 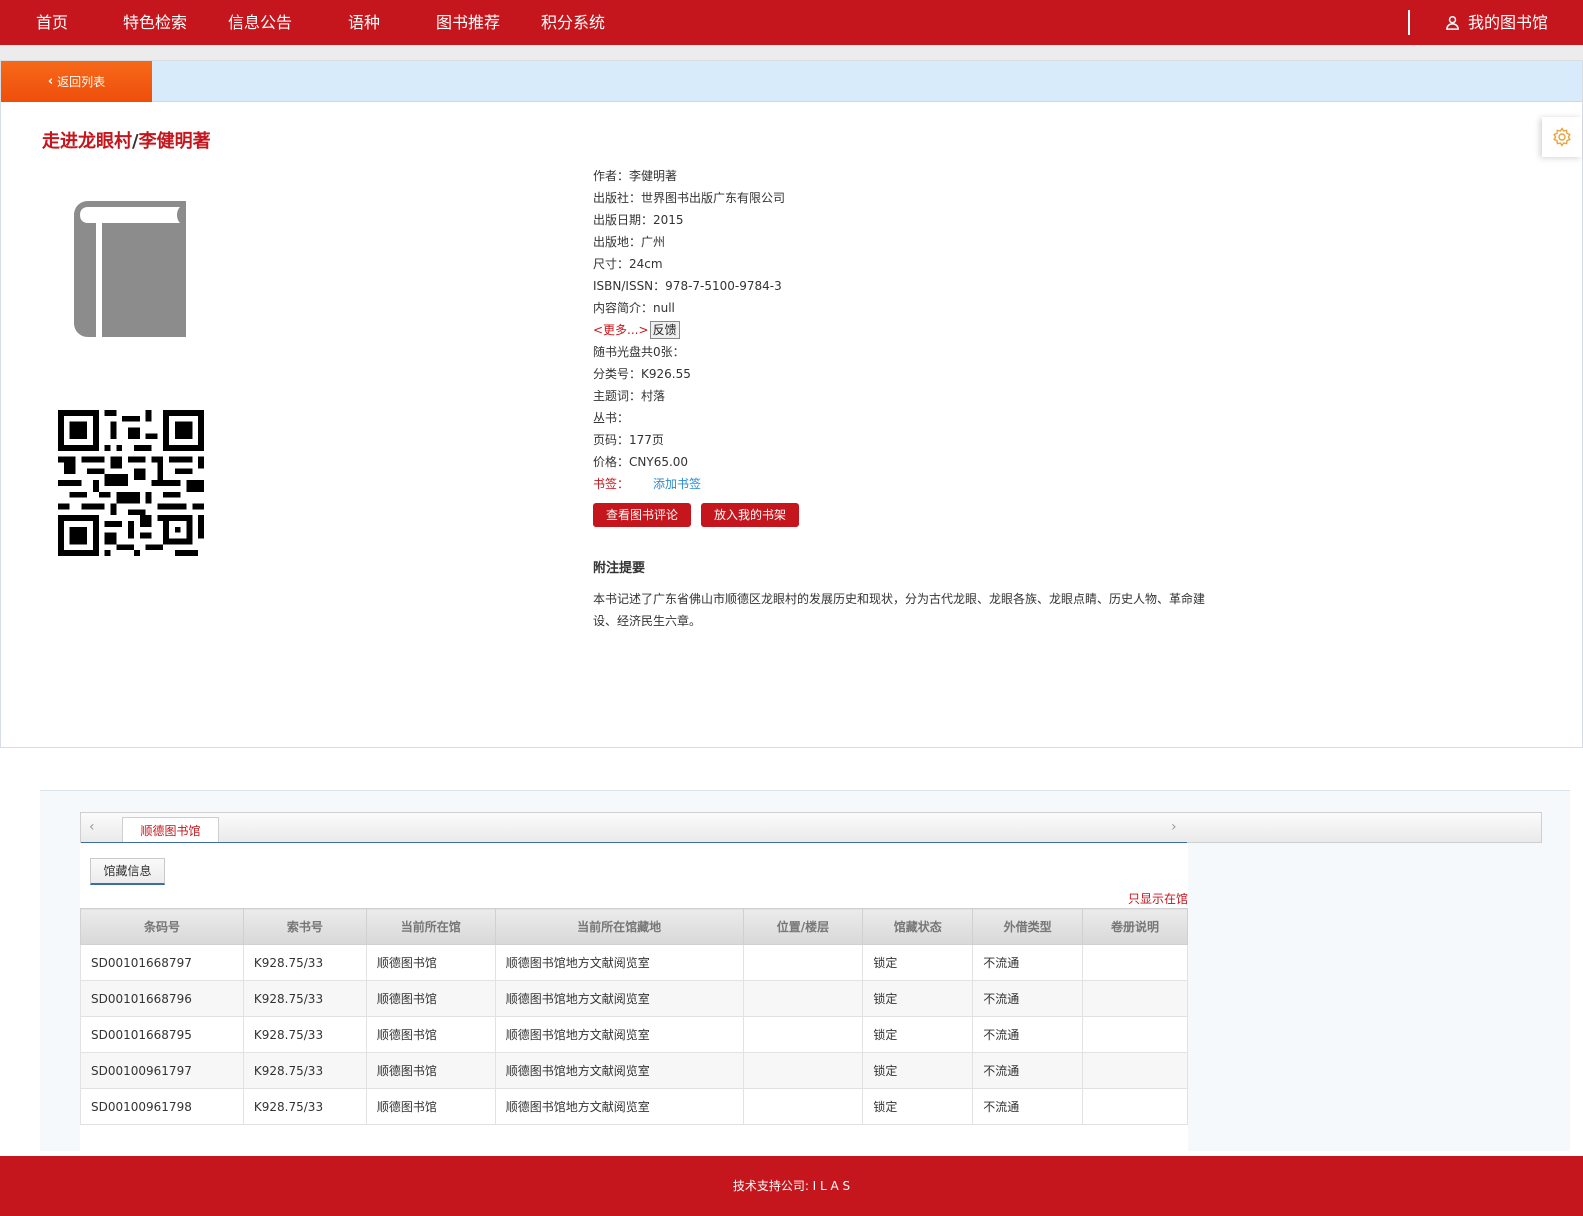 I want to click on nav-item-home: 首页, so click(x=52, y=22).